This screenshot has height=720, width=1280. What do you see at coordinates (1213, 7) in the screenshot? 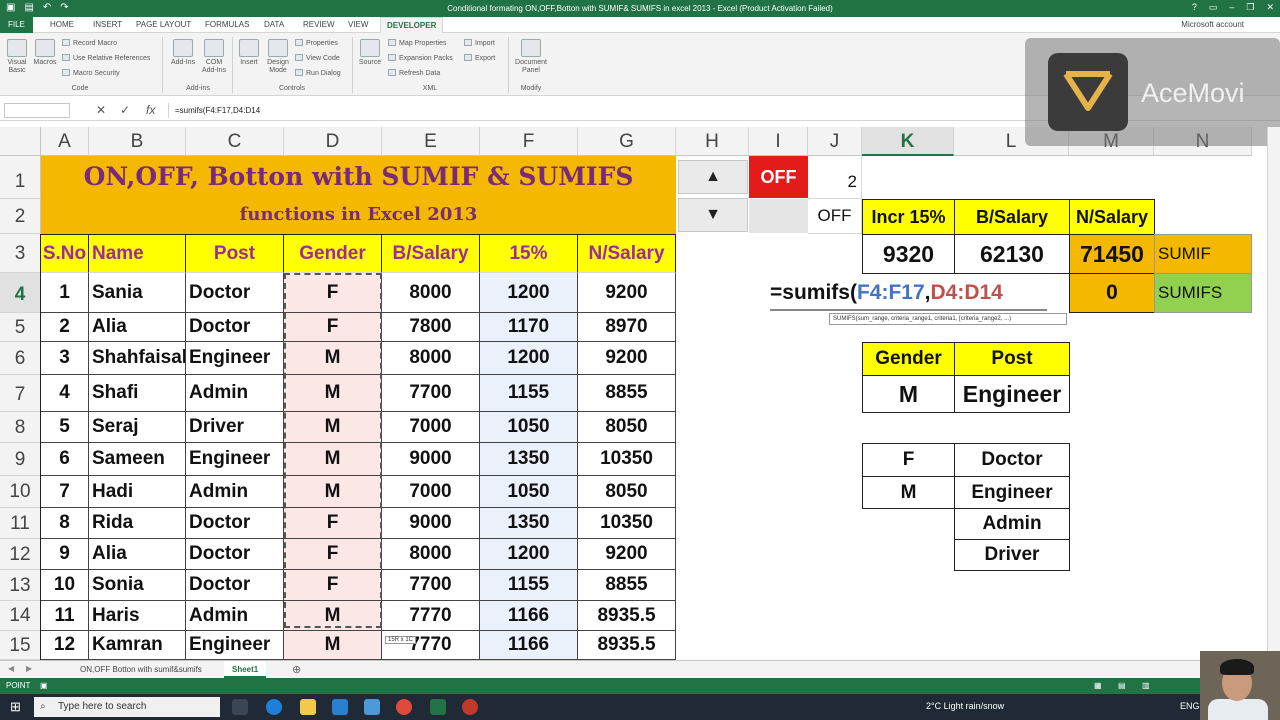
I see `ribbon-display-icon: ▭` at bounding box center [1213, 7].